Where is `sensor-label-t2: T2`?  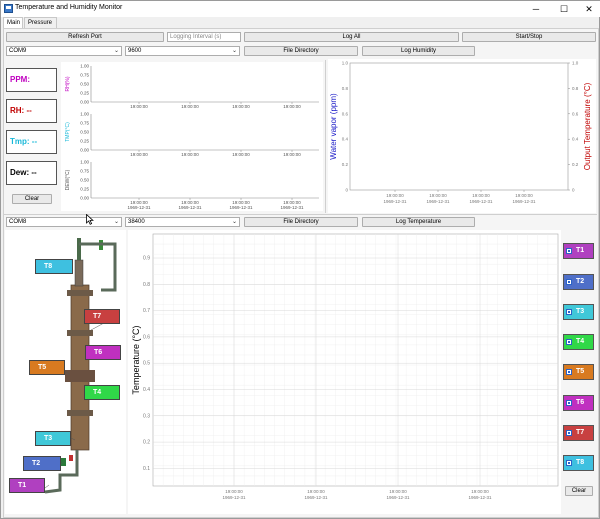
sensor-label-t2: T2 is located at coordinates (42, 463).